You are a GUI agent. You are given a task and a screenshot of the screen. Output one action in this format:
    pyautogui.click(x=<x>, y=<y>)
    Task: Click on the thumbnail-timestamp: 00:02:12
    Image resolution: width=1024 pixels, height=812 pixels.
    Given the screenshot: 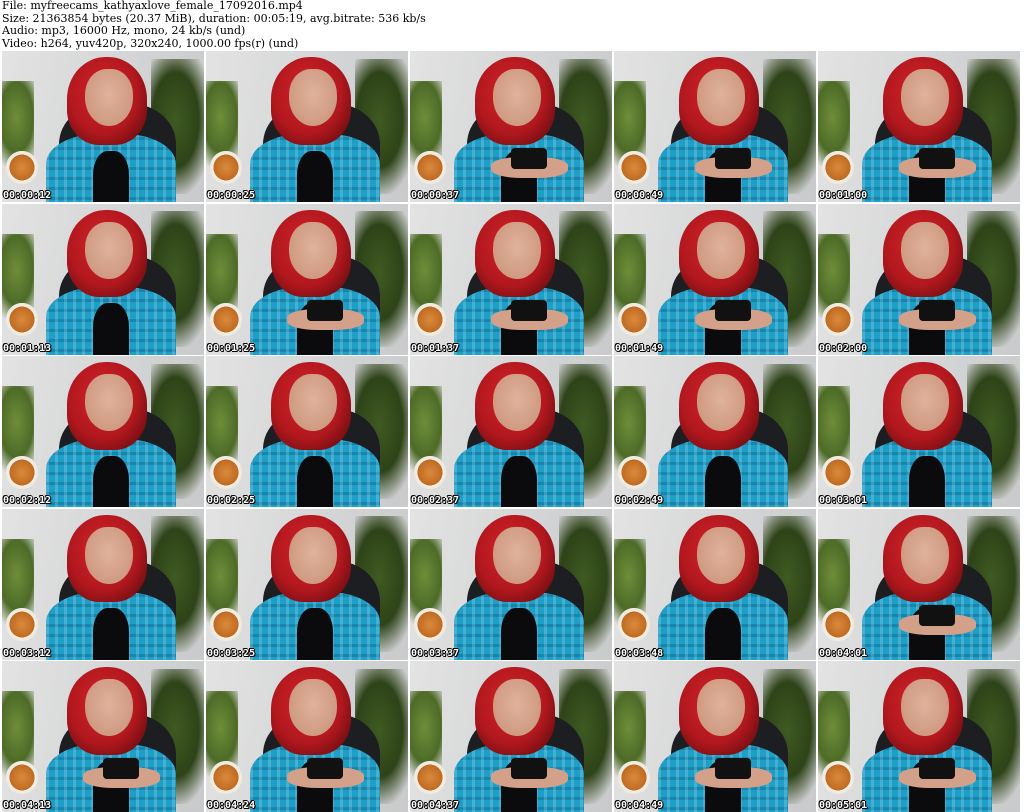 What is the action you would take?
    pyautogui.click(x=27, y=500)
    